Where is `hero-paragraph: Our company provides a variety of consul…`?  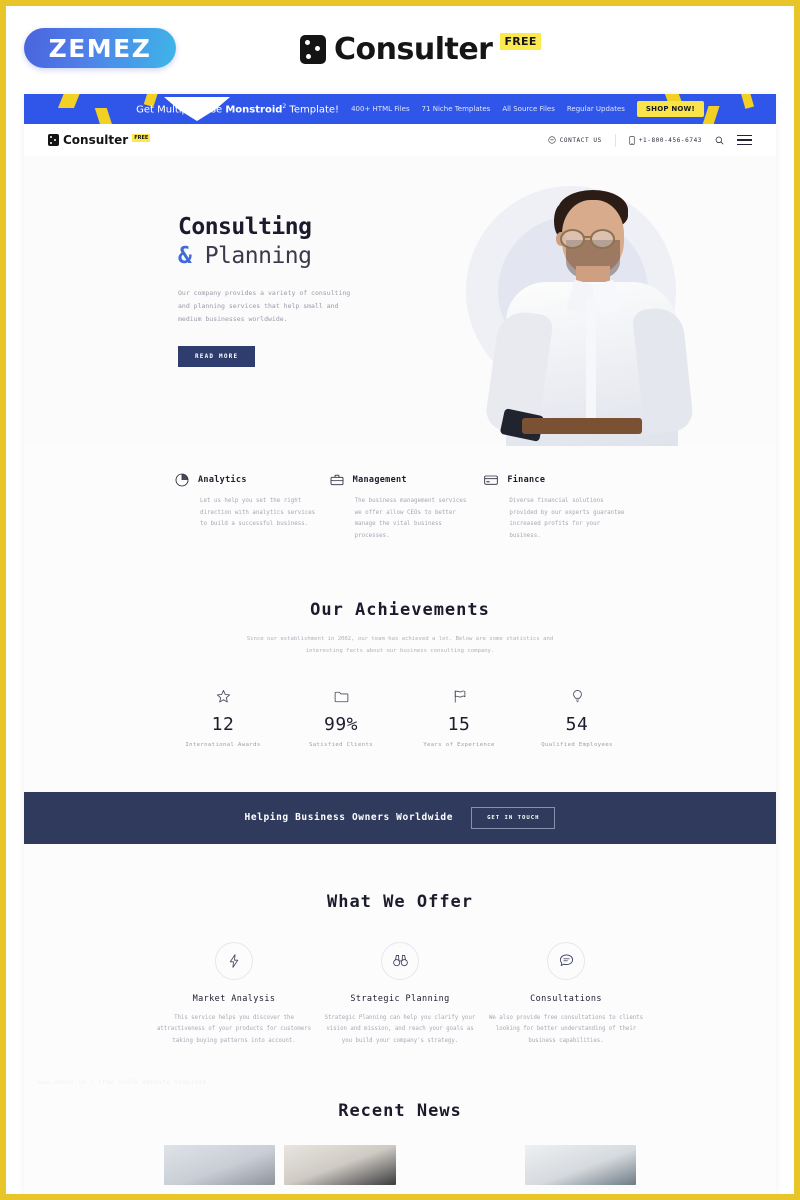 hero-paragraph: Our company provides a variety of consul… is located at coordinates (264, 306).